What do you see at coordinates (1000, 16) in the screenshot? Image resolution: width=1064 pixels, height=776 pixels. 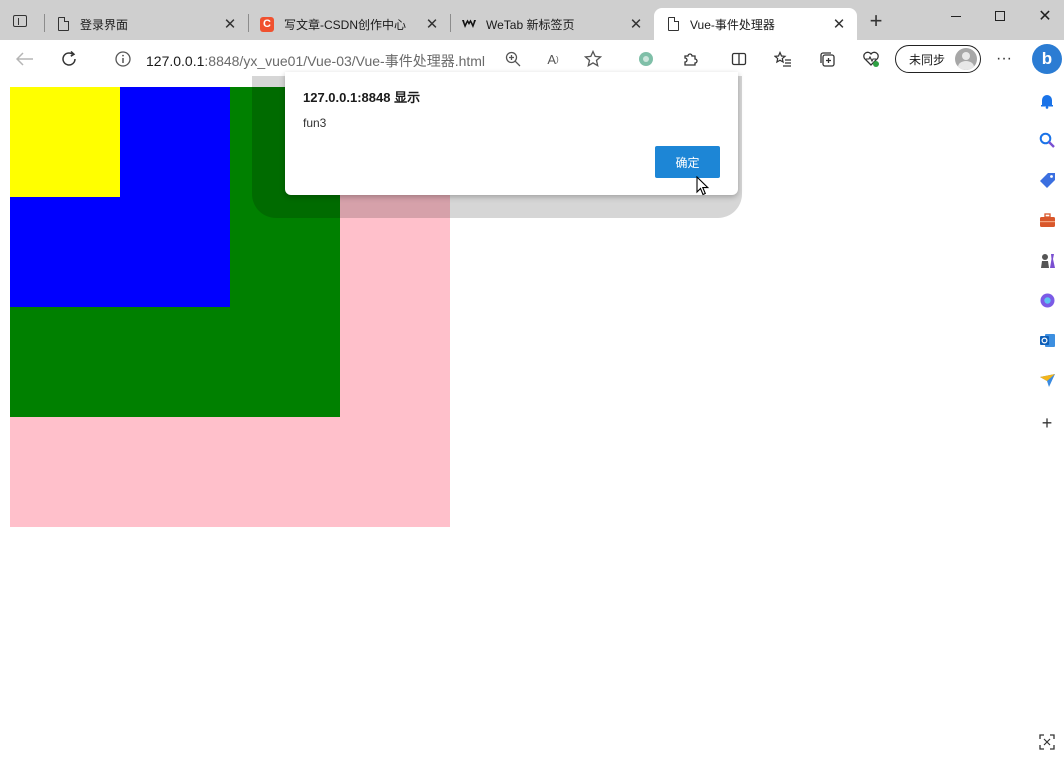 I see `maximize-button` at bounding box center [1000, 16].